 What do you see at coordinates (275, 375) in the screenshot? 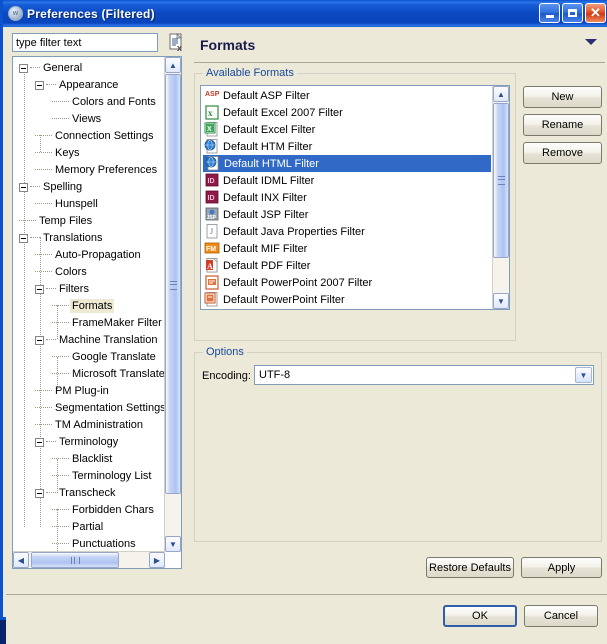
I see `encoding-value: UTF-8` at bounding box center [275, 375].